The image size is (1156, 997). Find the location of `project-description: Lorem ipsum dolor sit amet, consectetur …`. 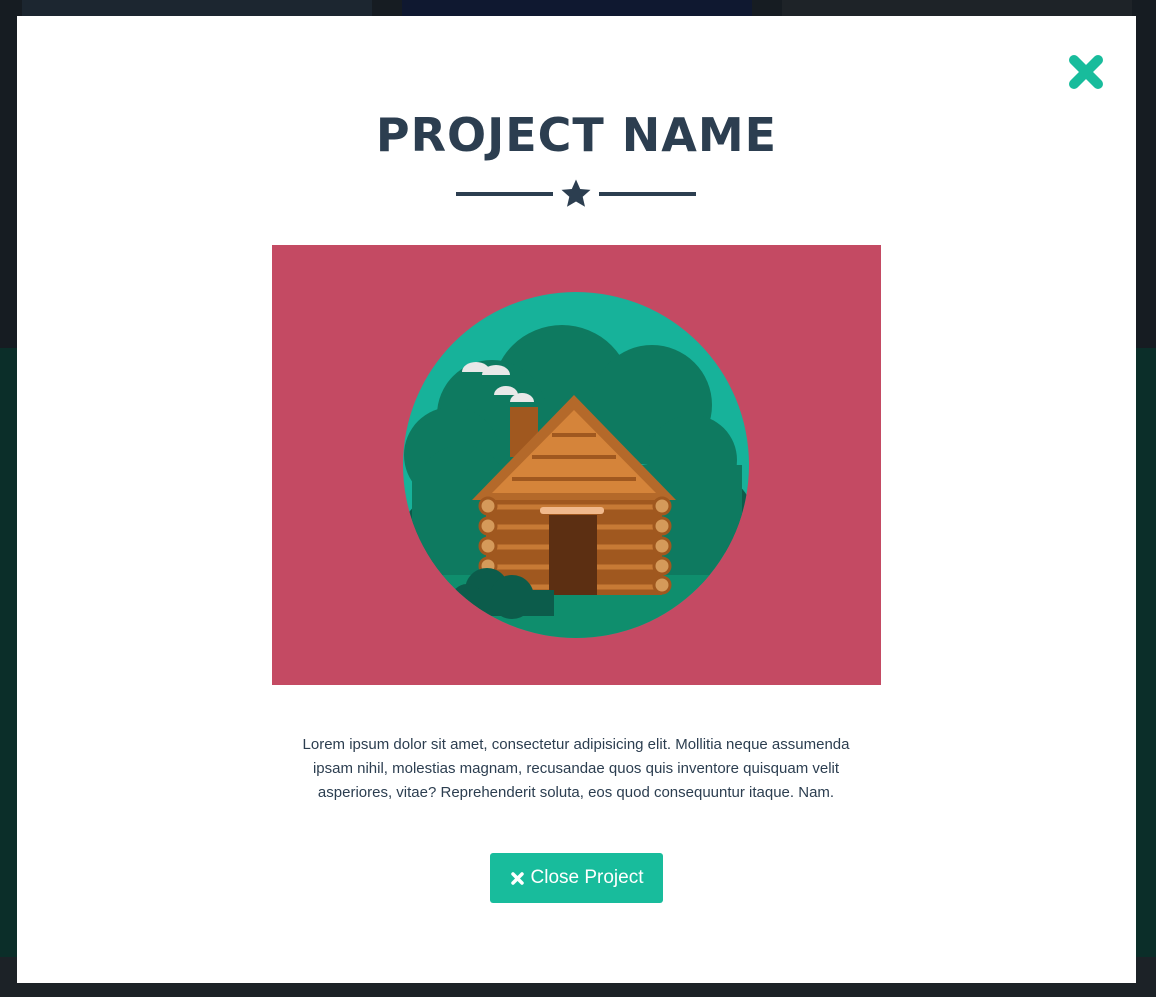

project-description: Lorem ipsum dolor sit amet, consectetur … is located at coordinates (576, 768).